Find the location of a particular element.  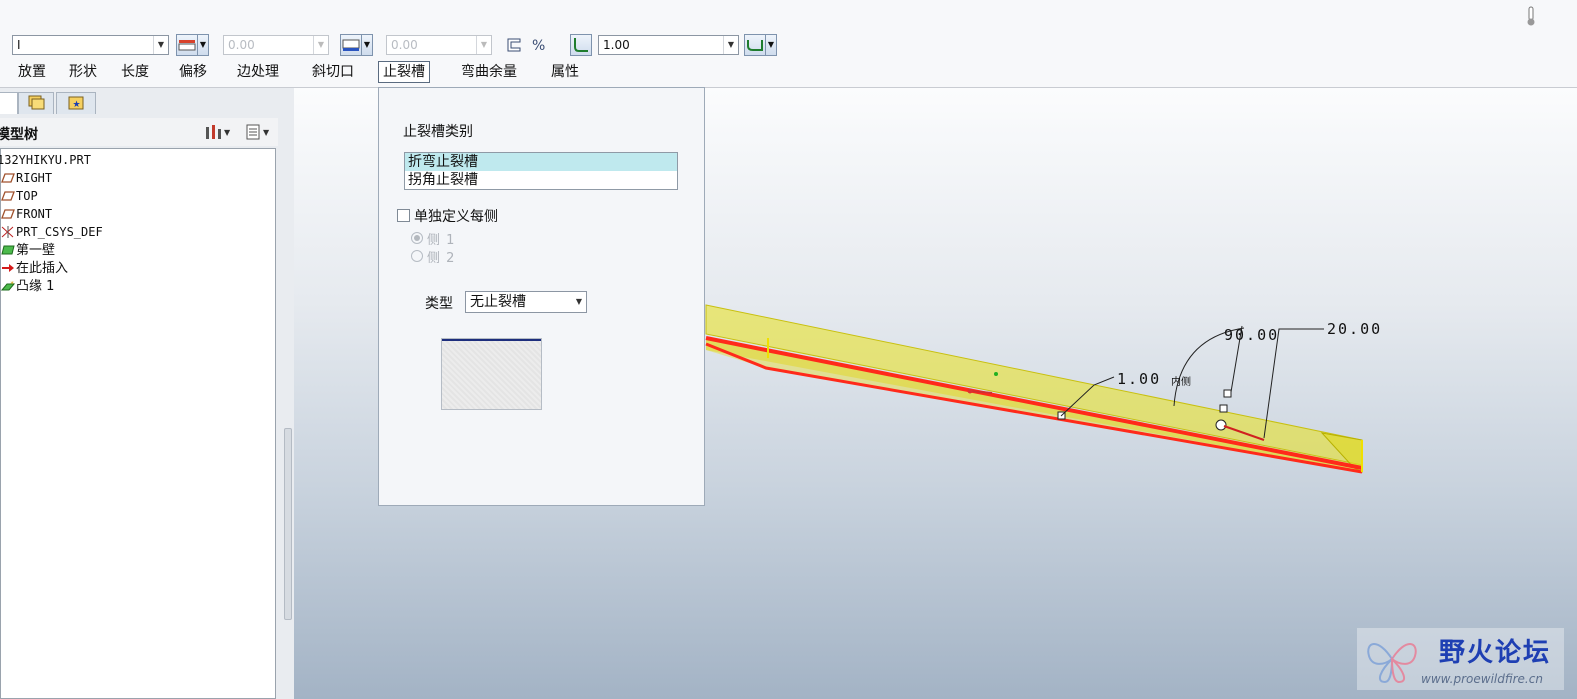

side2-label: 侧 2 is located at coordinates (441, 258).